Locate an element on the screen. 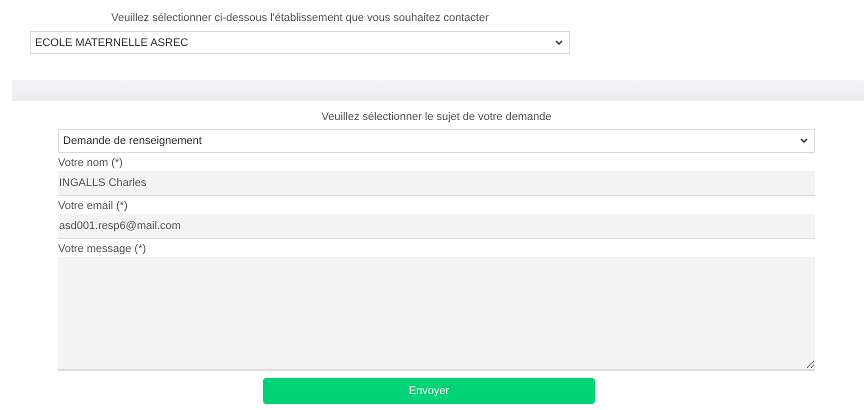 This screenshot has width=864, height=410. field-label: Votre email (*) is located at coordinates (93, 207).